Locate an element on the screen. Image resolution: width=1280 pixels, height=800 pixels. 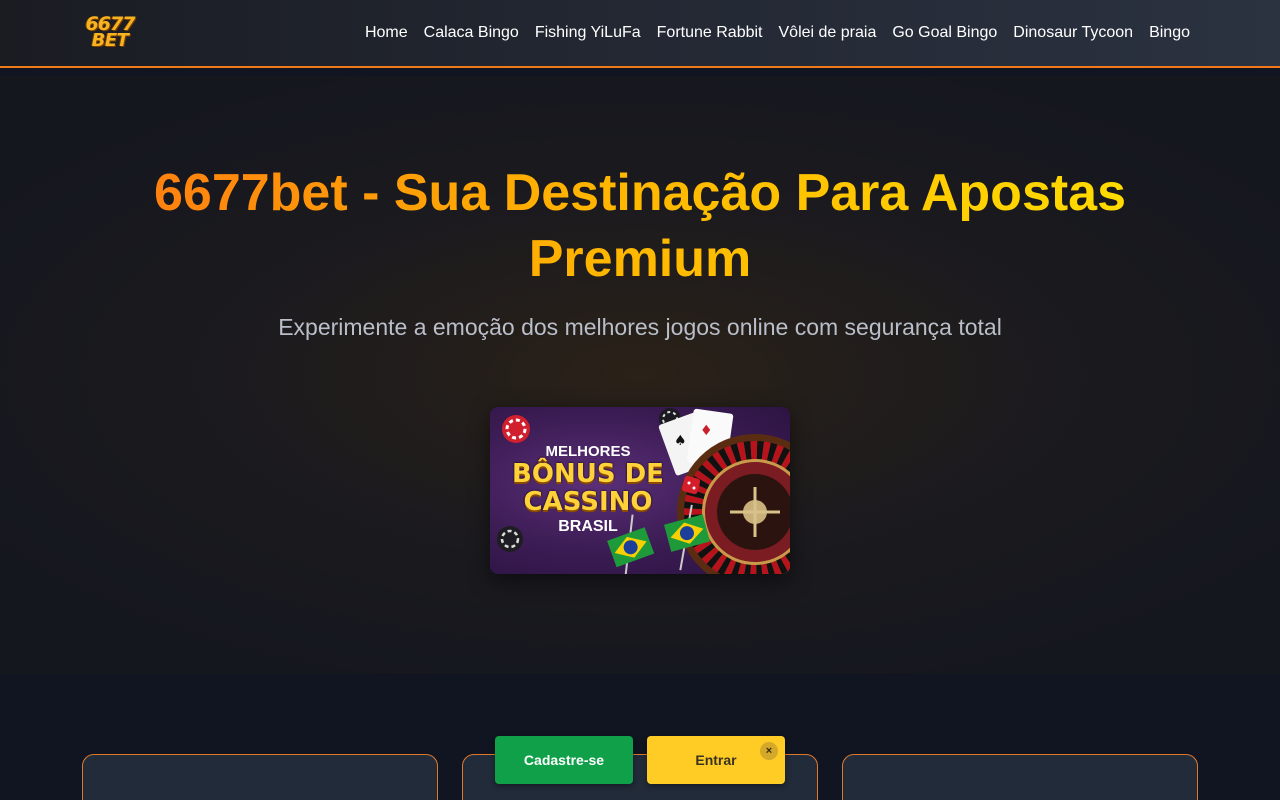
logo-line-2: BET is located at coordinates (110, 41).